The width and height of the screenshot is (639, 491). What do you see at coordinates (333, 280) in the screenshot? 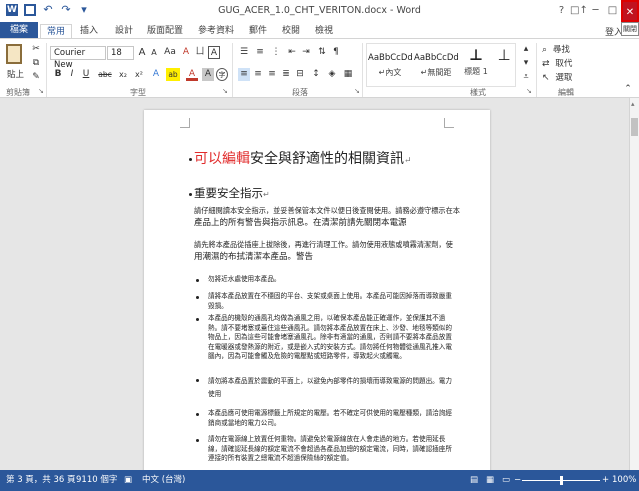
I see `list-item: 勿將近水處使用本產品。` at bounding box center [333, 280].